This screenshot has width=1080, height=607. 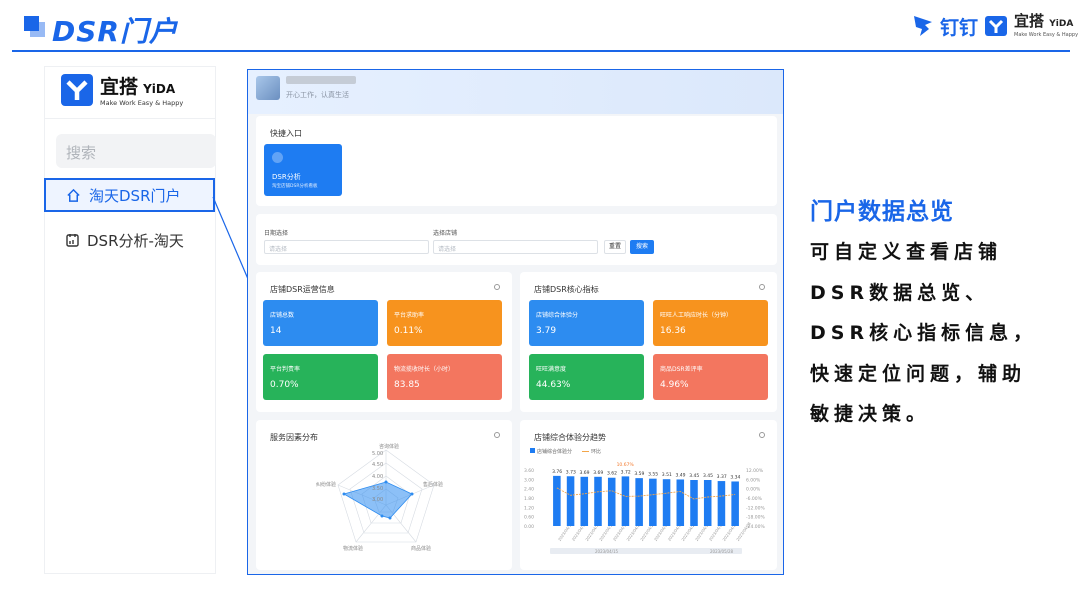 I want to click on store-select: 请选择, so click(x=515, y=247).